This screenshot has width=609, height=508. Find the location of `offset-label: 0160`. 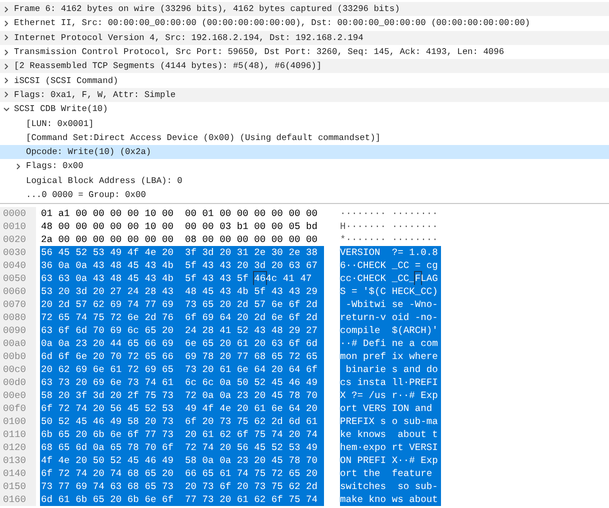

offset-label: 0160 is located at coordinates (18, 499).